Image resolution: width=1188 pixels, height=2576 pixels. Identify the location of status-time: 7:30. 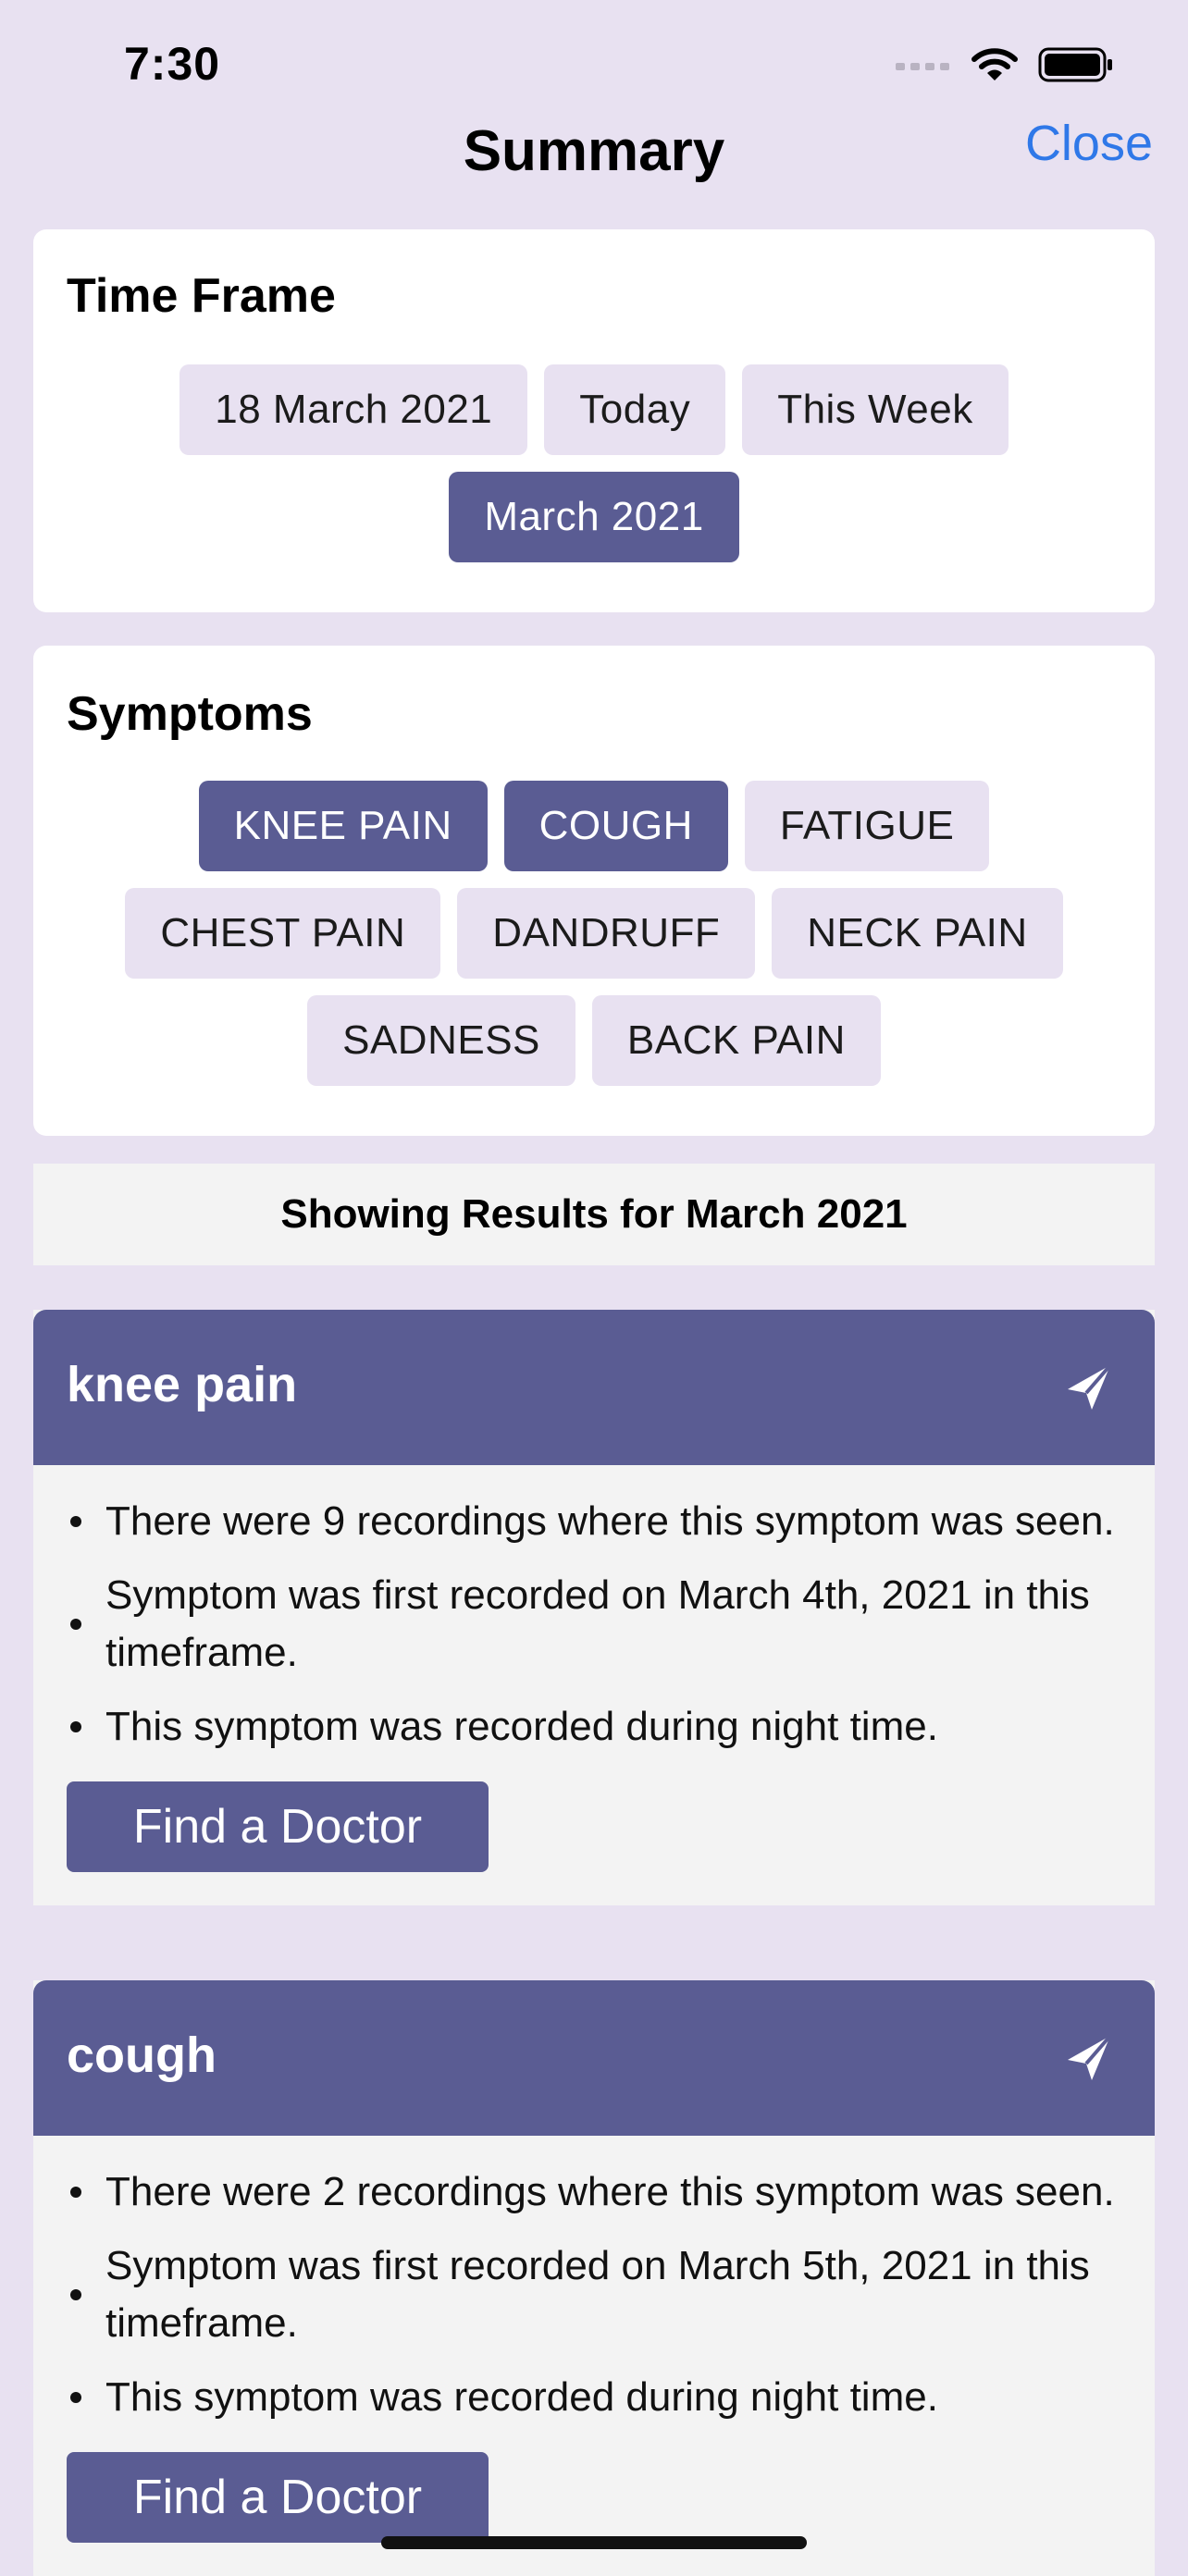
(173, 64).